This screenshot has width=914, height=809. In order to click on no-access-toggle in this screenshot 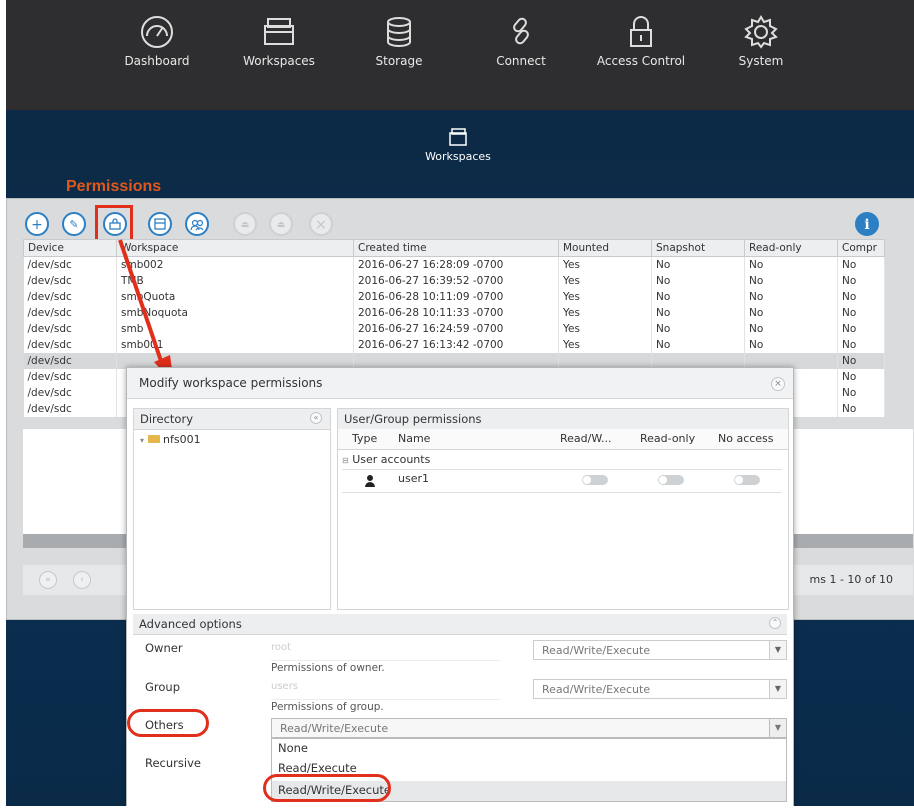, I will do `click(747, 480)`.